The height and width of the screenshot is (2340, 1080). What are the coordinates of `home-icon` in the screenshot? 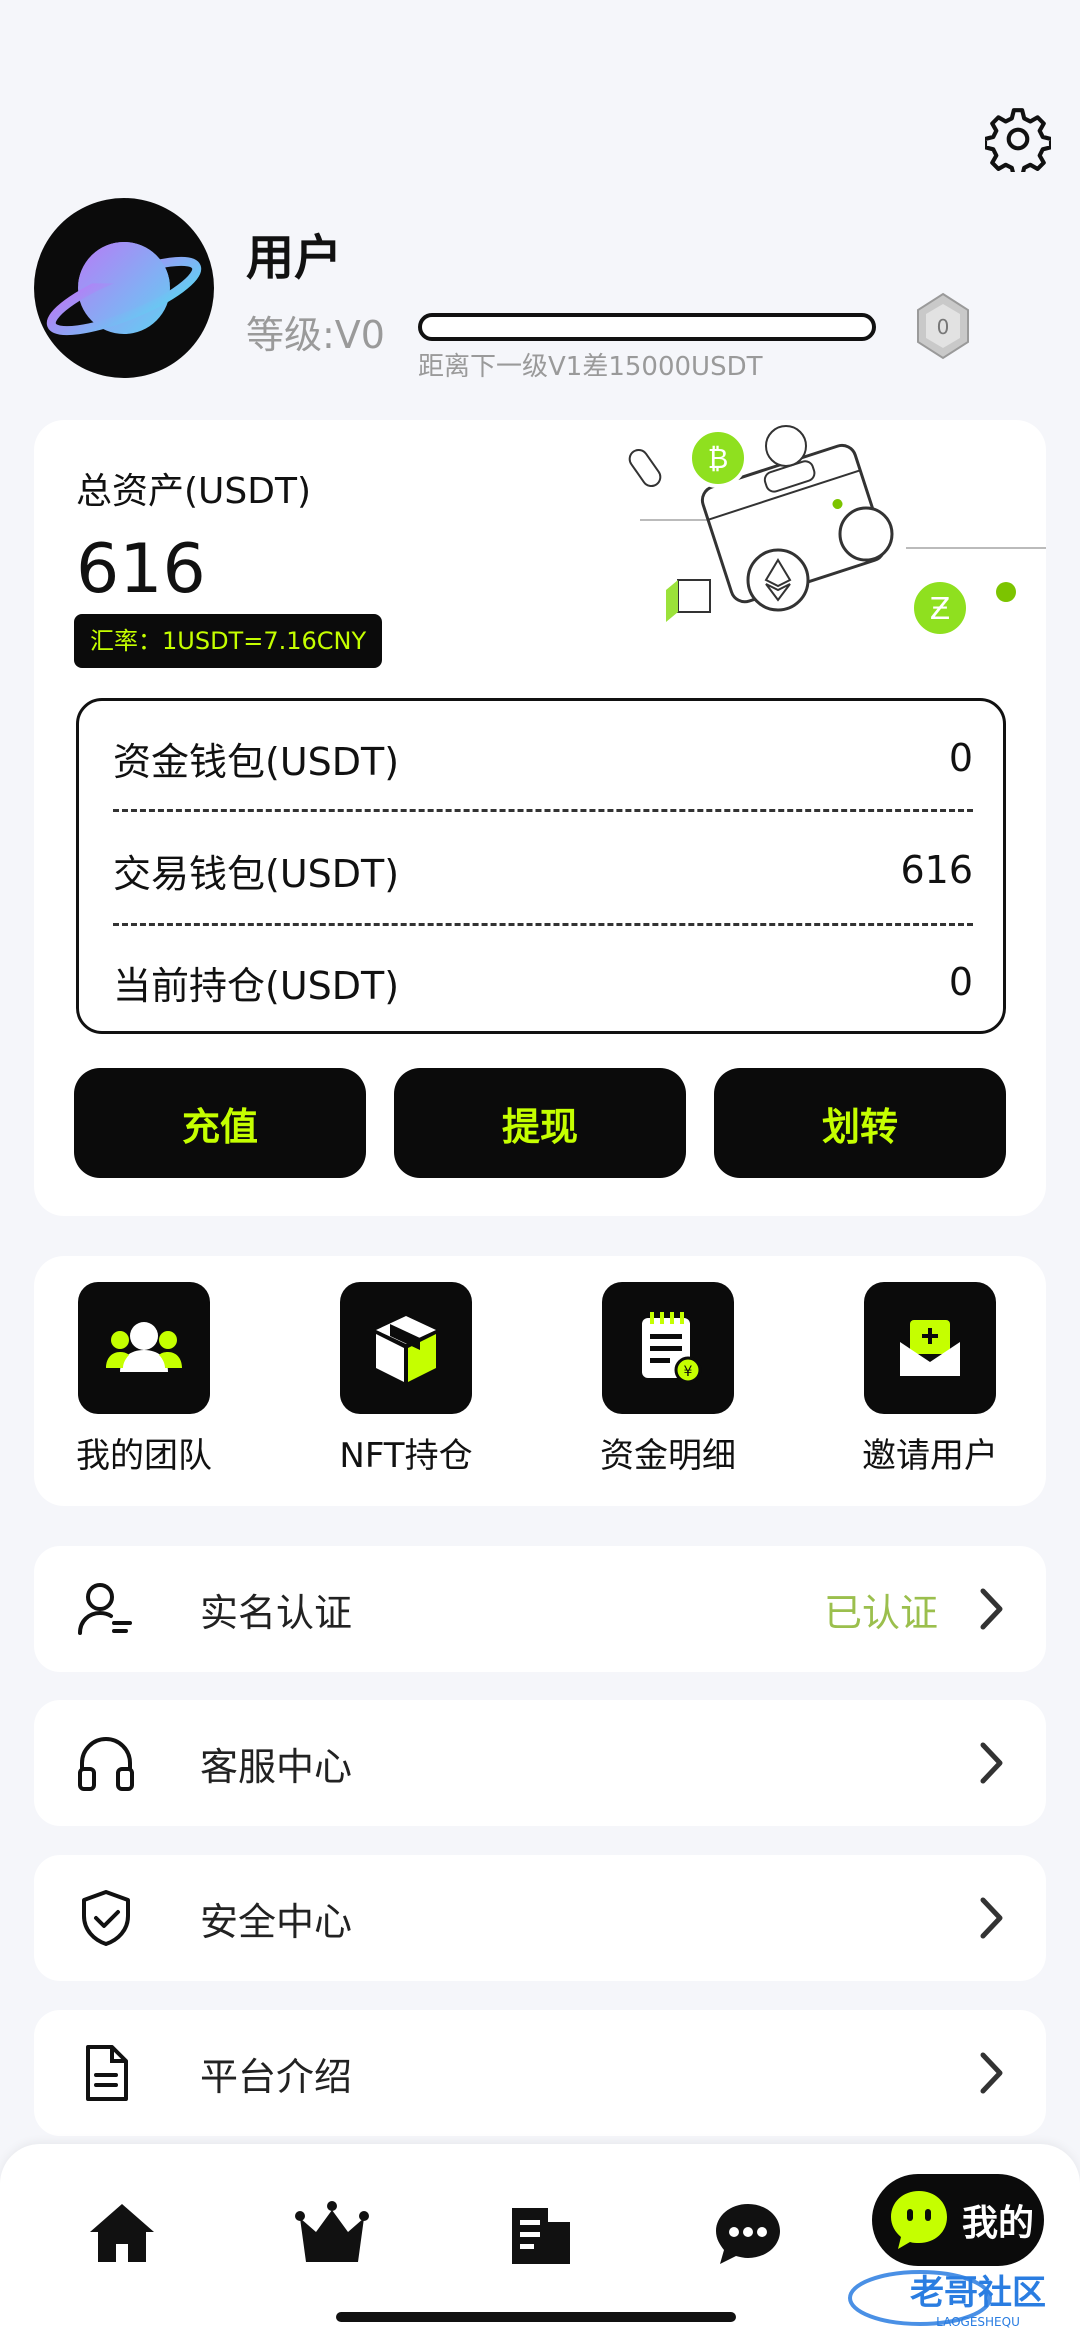 It's located at (122, 2234).